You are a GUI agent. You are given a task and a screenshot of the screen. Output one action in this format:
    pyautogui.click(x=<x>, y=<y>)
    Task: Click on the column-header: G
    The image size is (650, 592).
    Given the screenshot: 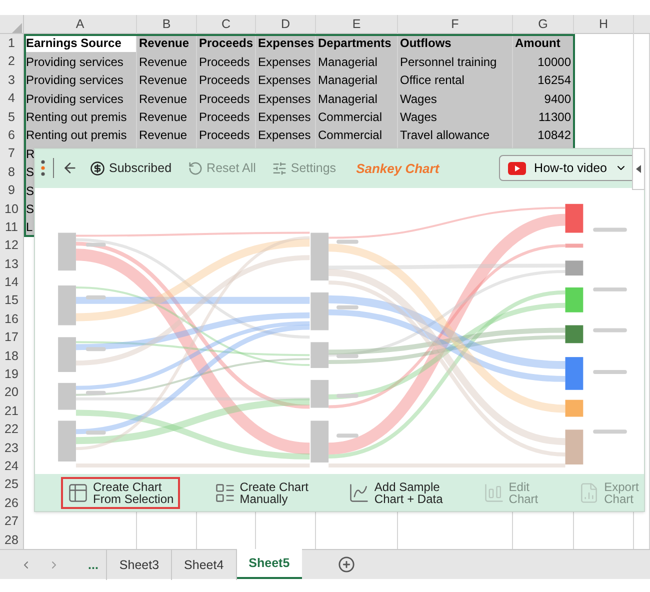 What is the action you would take?
    pyautogui.click(x=543, y=24)
    